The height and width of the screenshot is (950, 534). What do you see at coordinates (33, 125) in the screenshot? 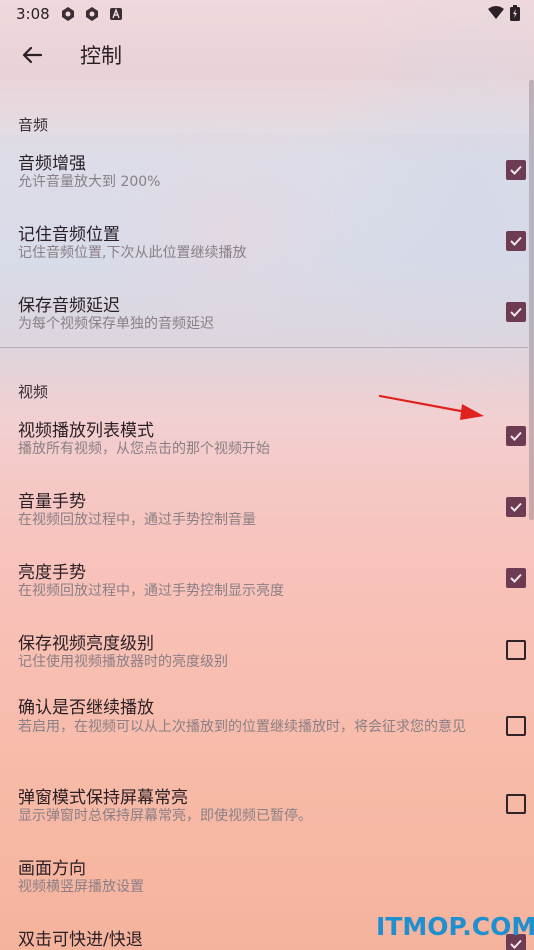
I see `section-header-audio: 音频` at bounding box center [33, 125].